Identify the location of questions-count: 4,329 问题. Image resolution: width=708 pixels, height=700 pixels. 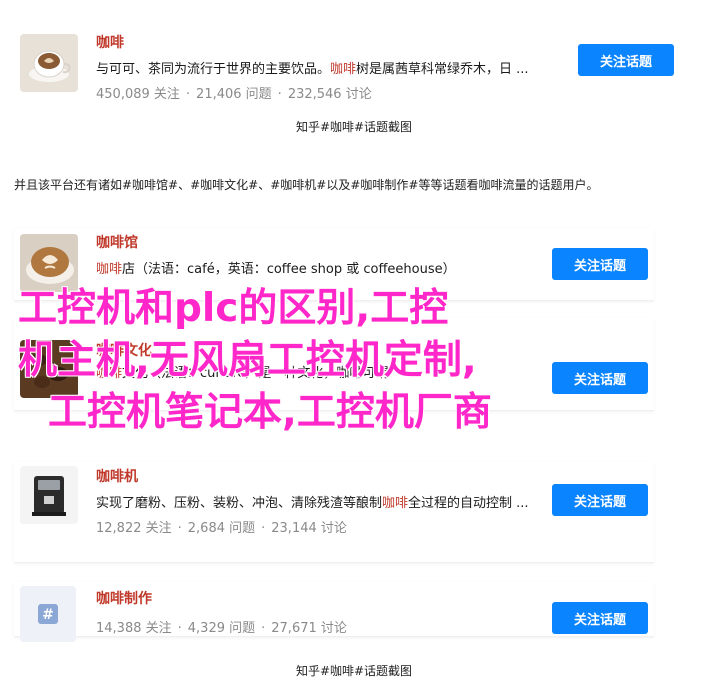
(221, 628).